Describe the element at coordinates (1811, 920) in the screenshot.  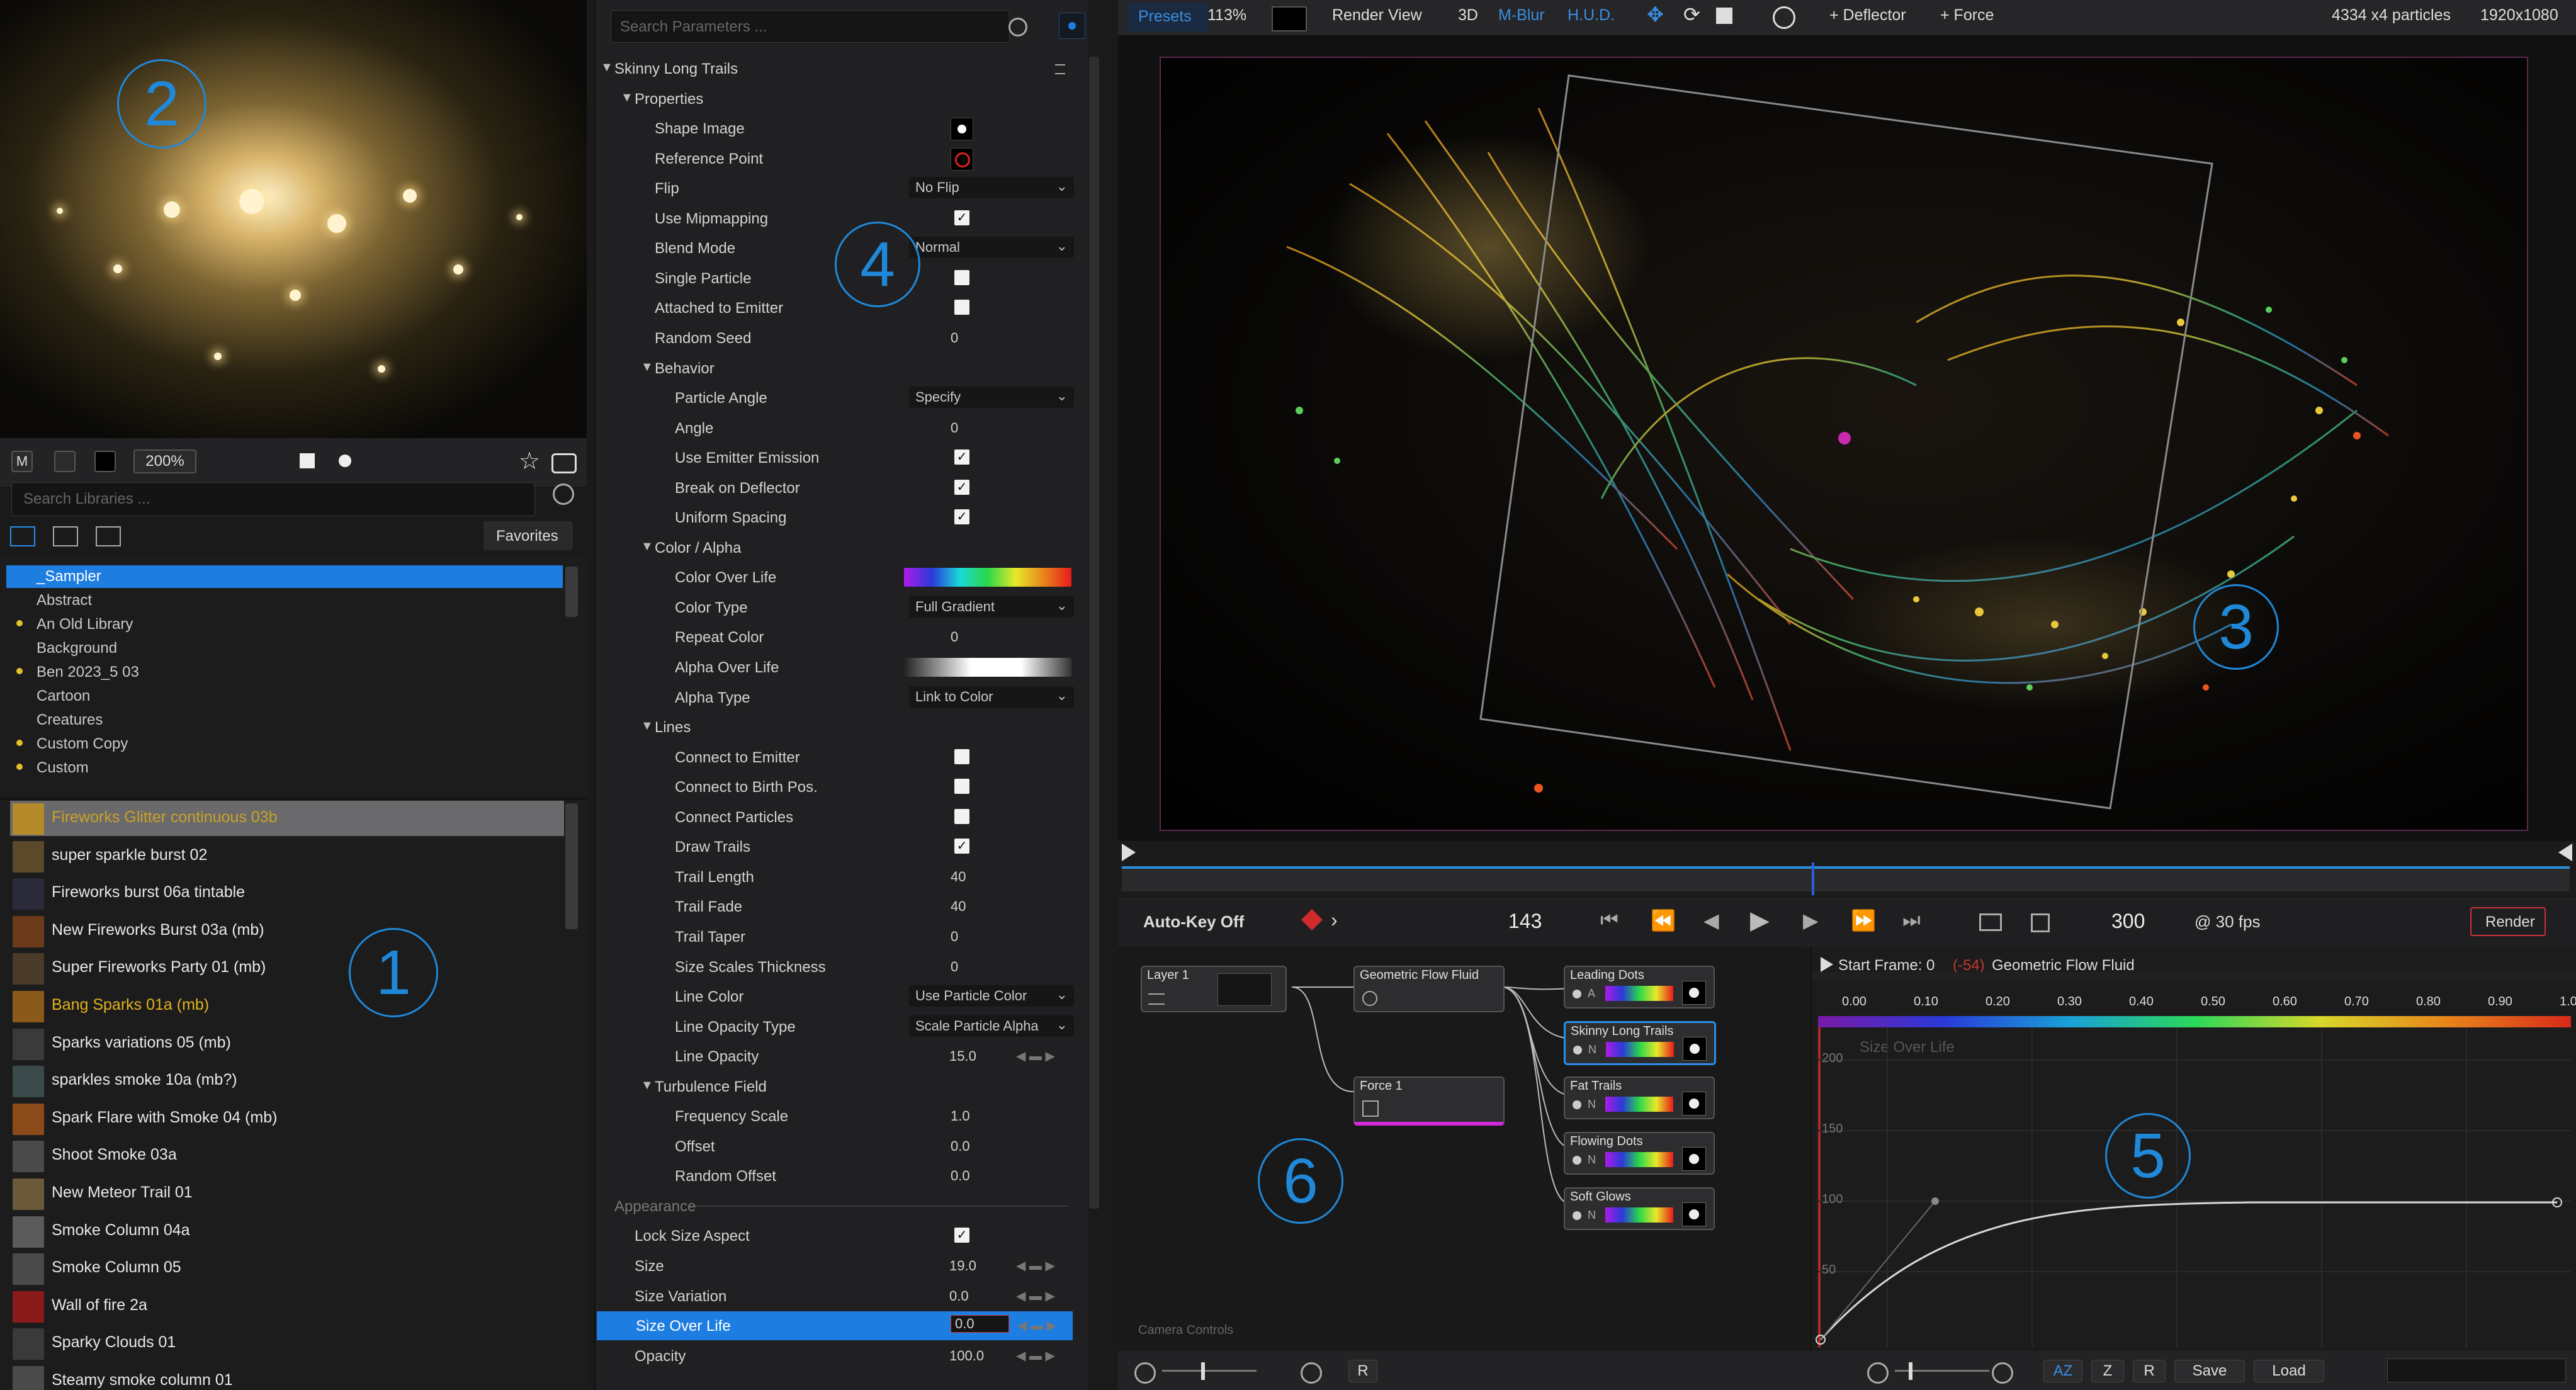
I see `step-forward-icon: ▶` at that location.